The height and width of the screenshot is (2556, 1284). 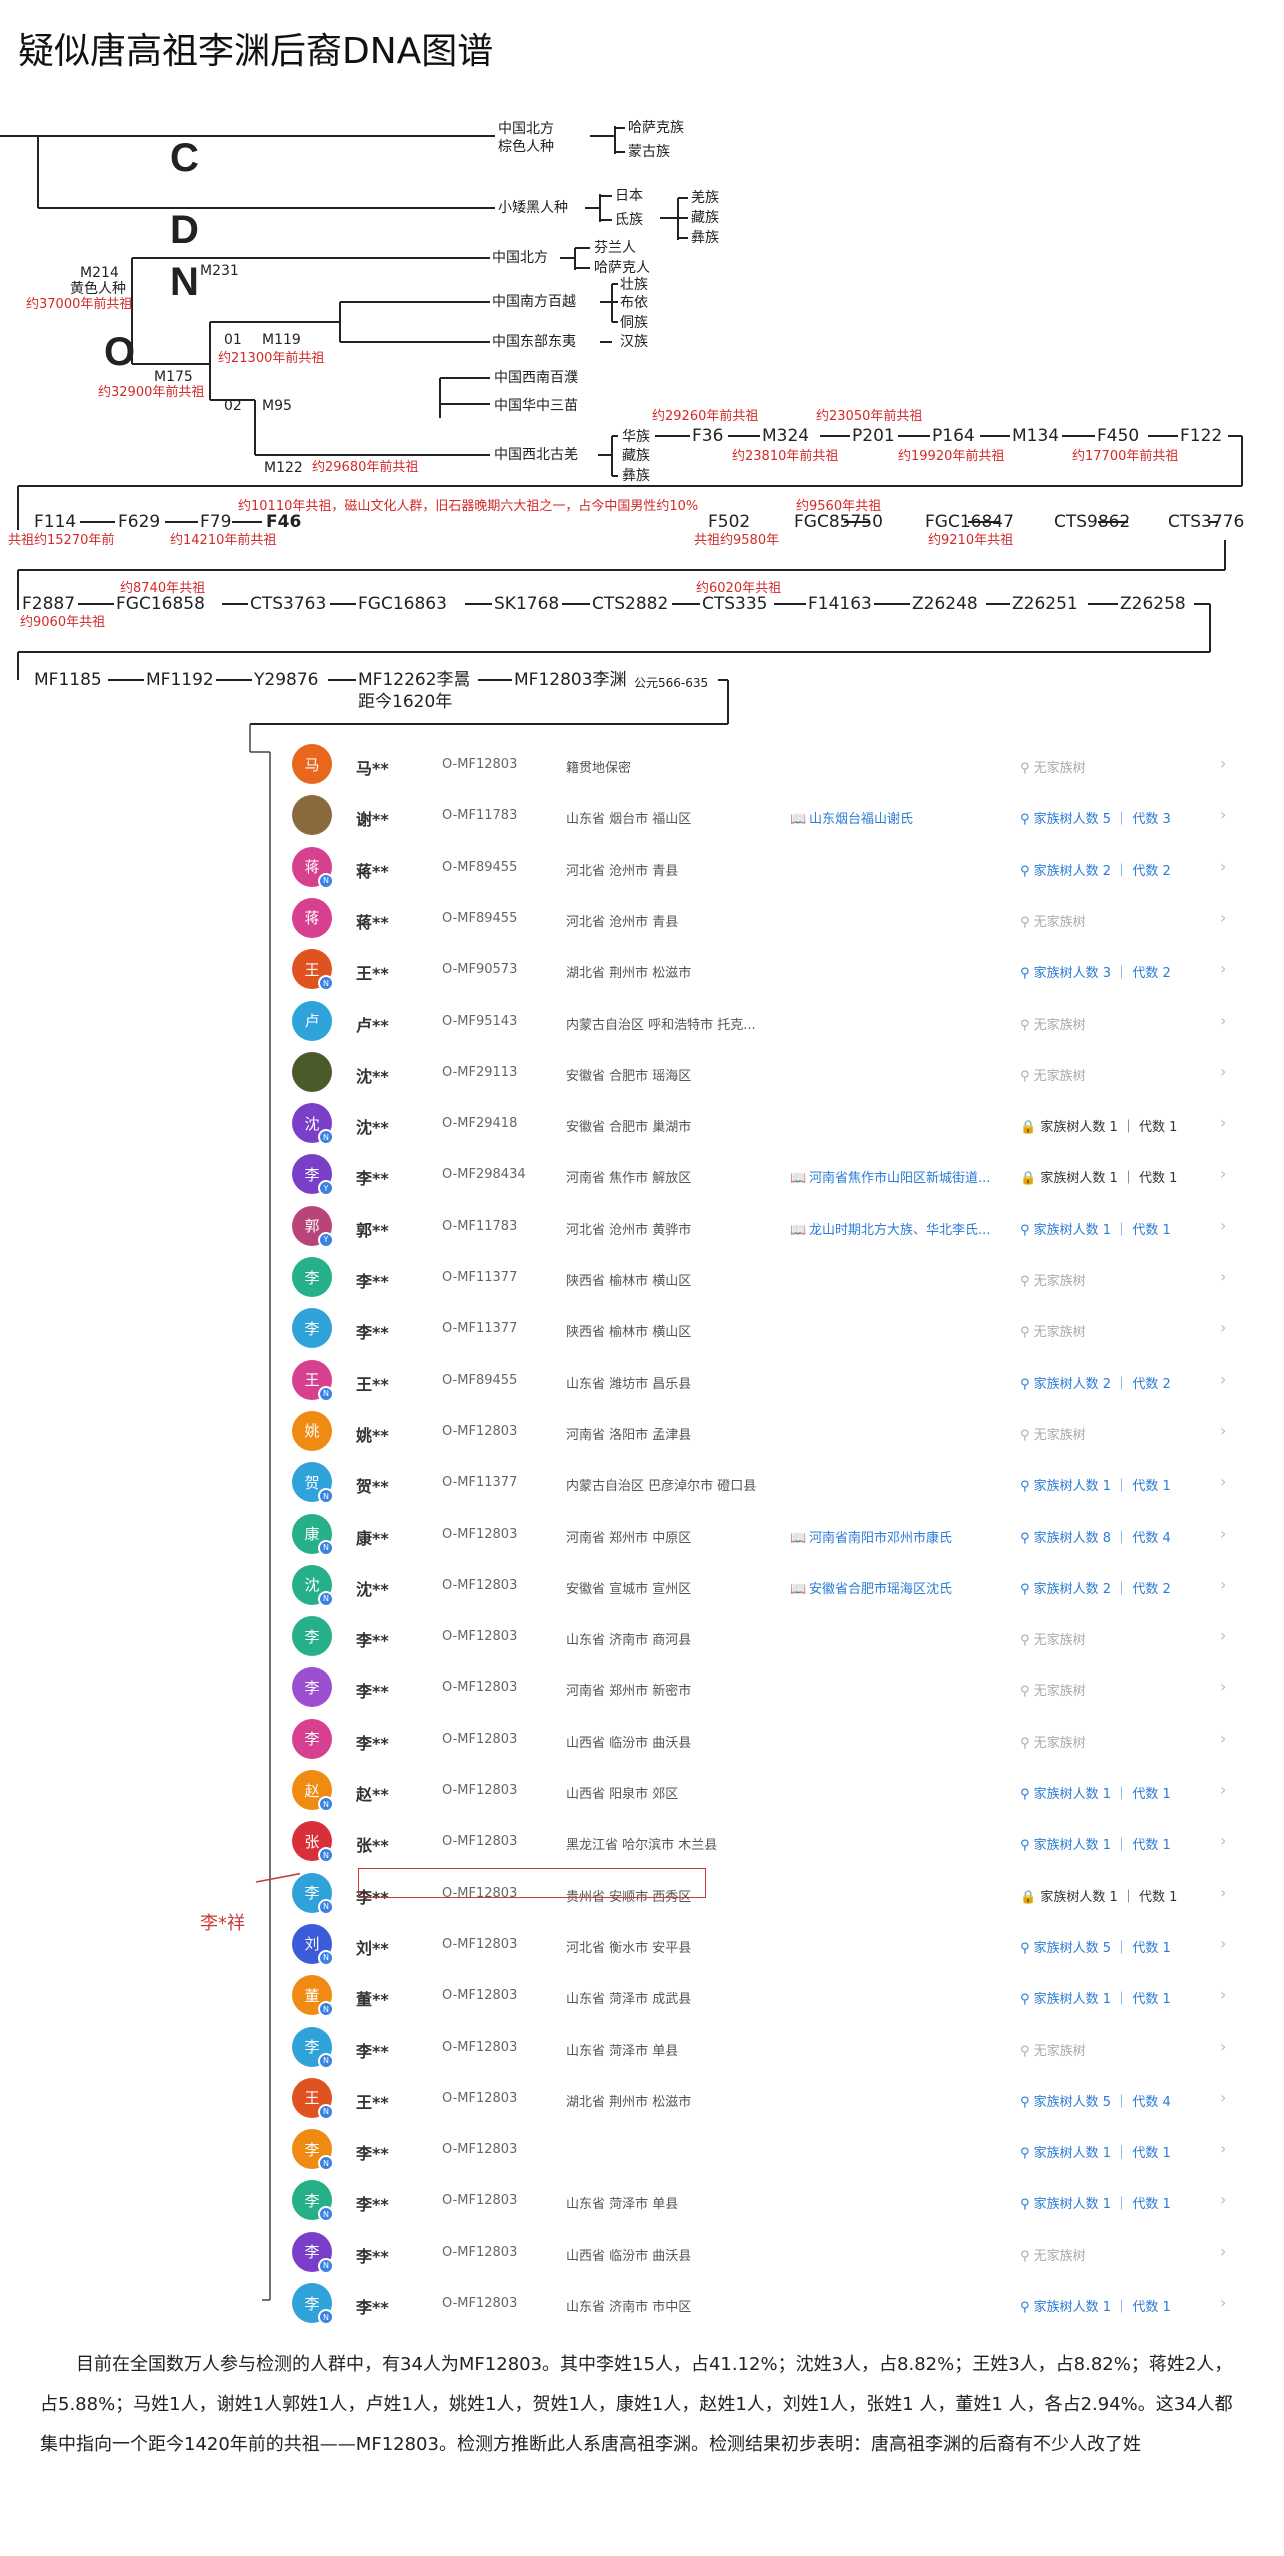 I want to click on member-clan-link: 📖 山东烟台福山谢氏, so click(x=895, y=817).